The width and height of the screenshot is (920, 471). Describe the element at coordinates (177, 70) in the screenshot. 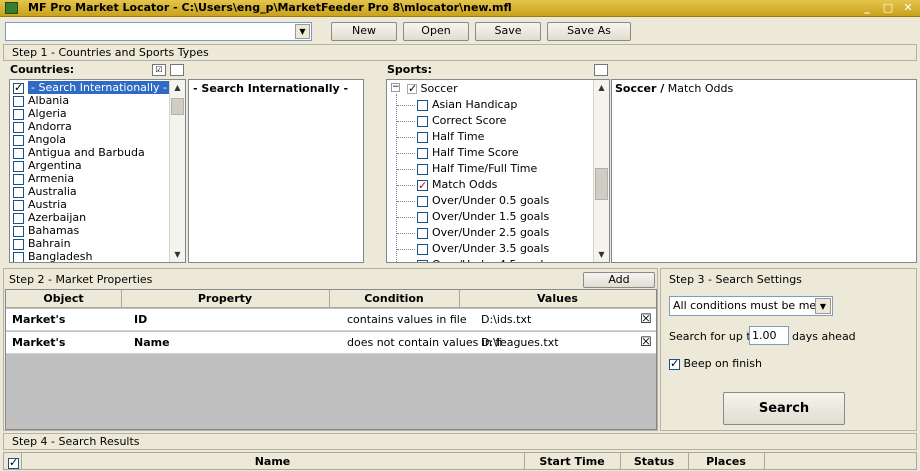

I see `uncheck-all-icon` at that location.